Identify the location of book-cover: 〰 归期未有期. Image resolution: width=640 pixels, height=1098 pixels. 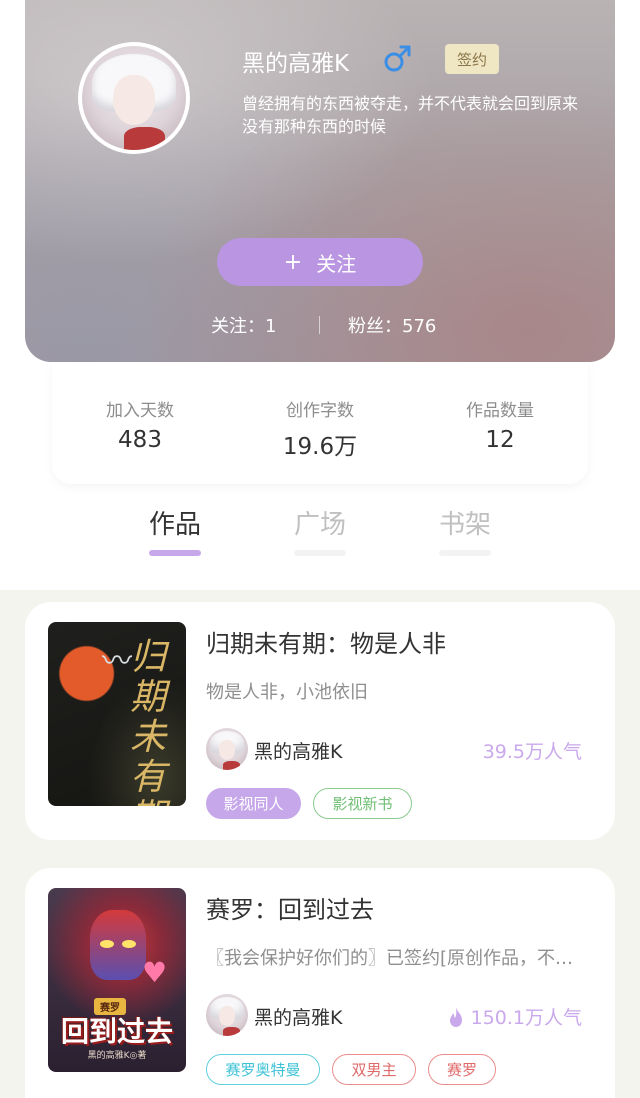
(117, 714).